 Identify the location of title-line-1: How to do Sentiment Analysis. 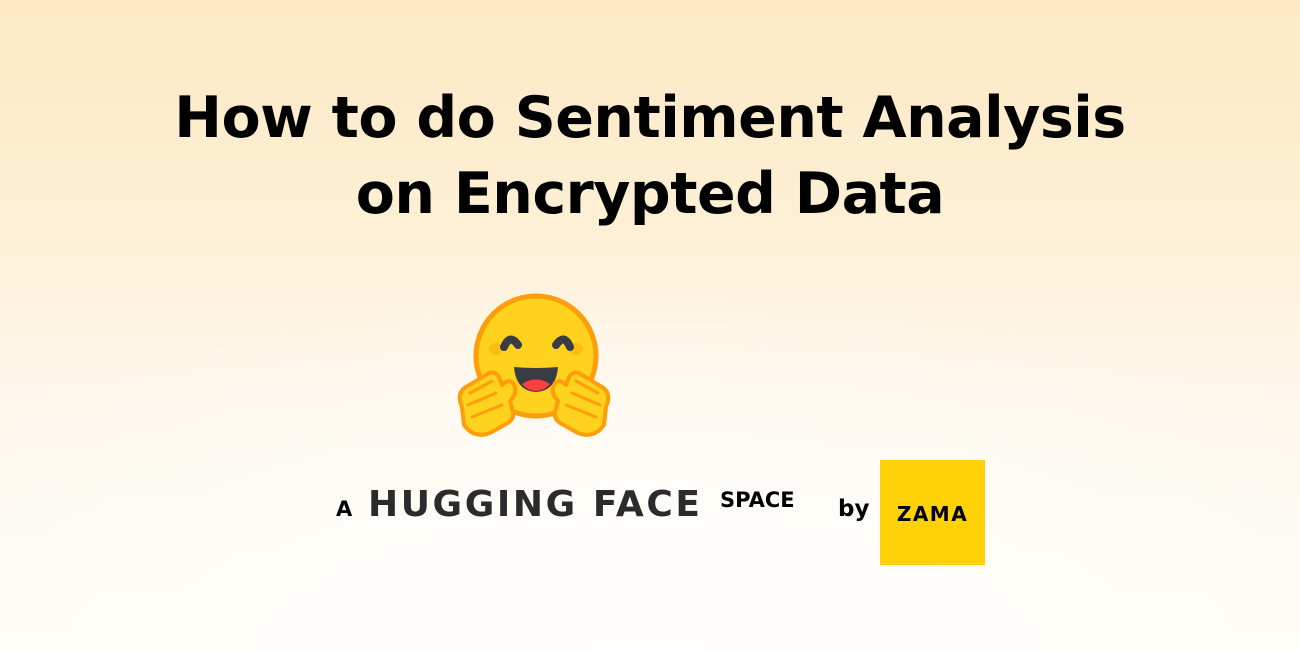
(650, 118).